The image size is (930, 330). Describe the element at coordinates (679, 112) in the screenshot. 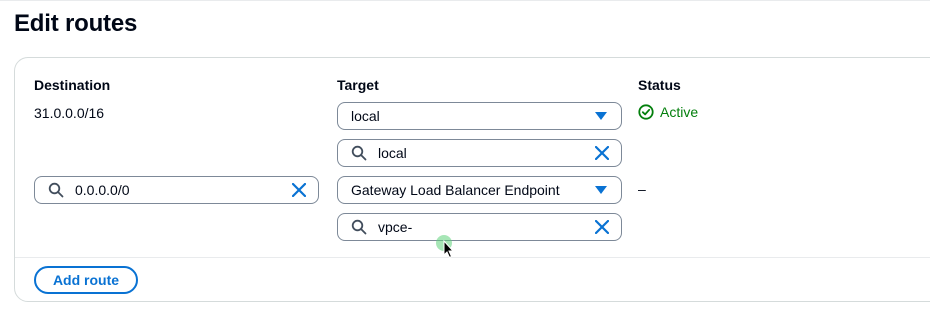

I see `status-text: Active` at that location.